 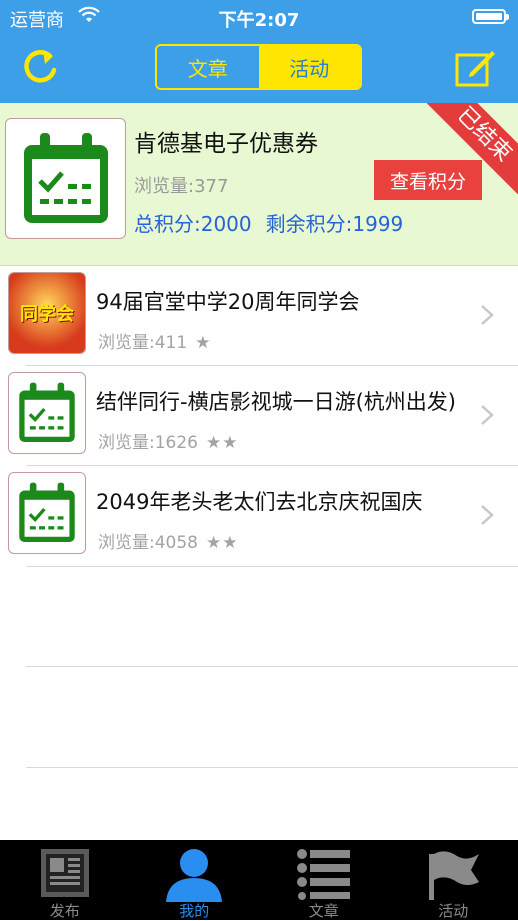 I want to click on tab-articles-bottom: 文章, so click(x=324, y=880).